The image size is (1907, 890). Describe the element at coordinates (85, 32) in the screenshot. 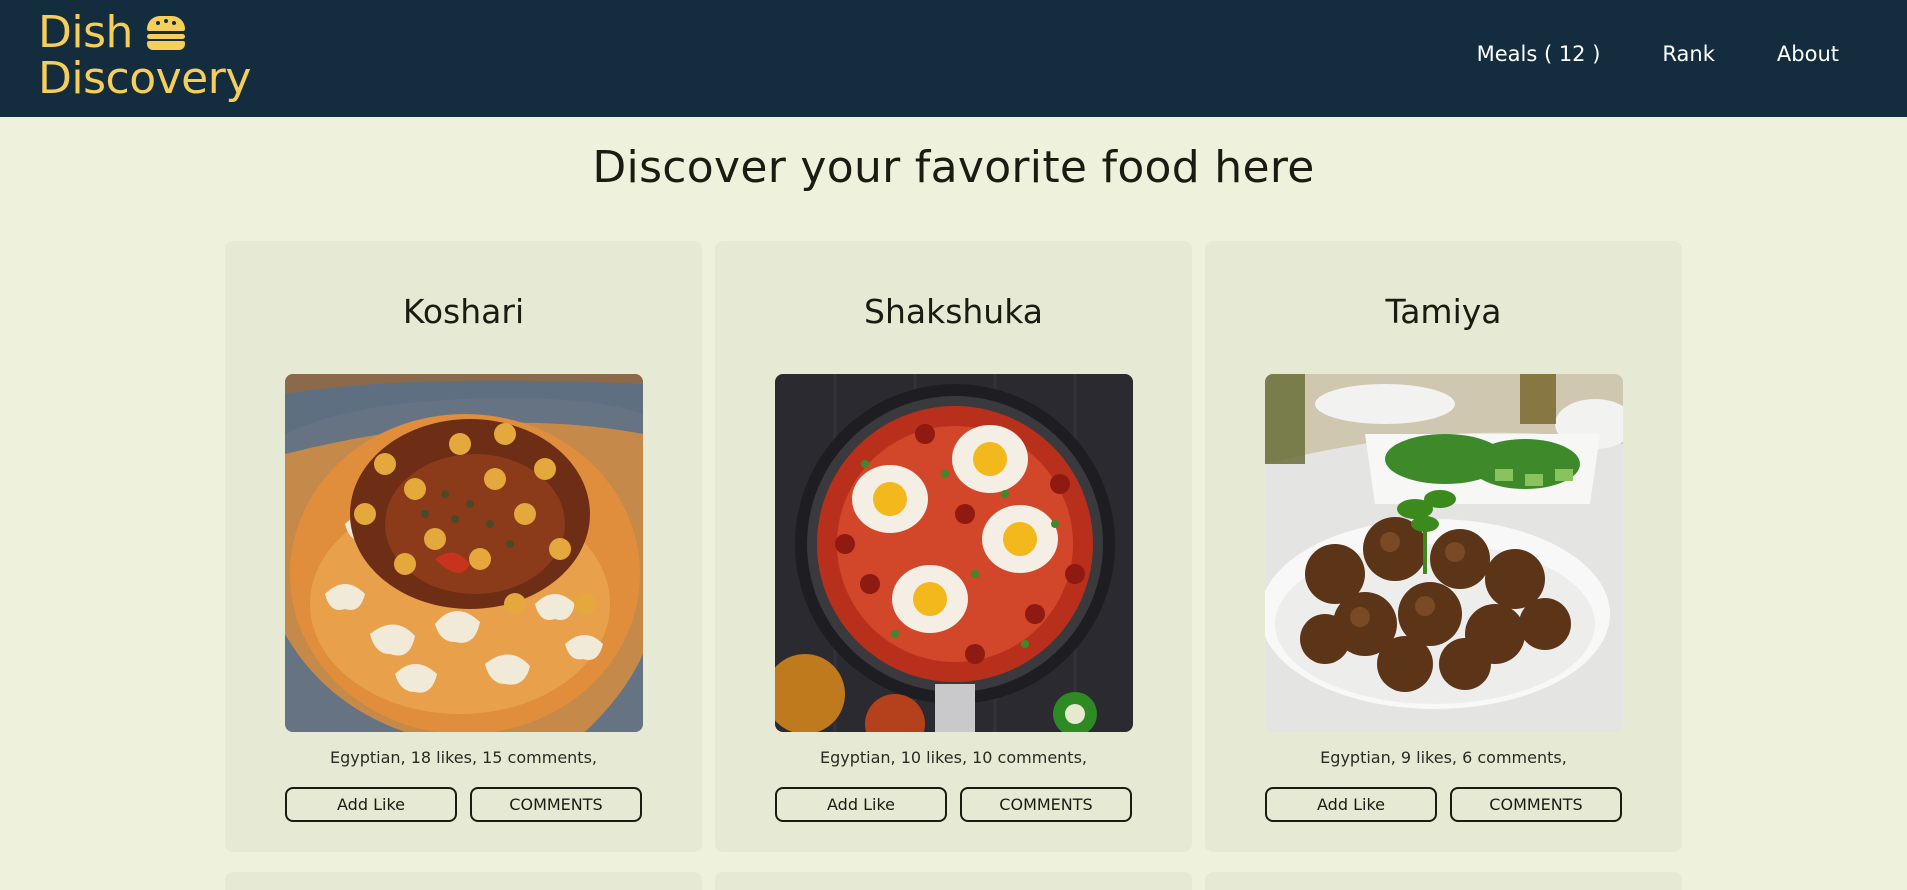

I see `brand-line-1: Dish` at that location.